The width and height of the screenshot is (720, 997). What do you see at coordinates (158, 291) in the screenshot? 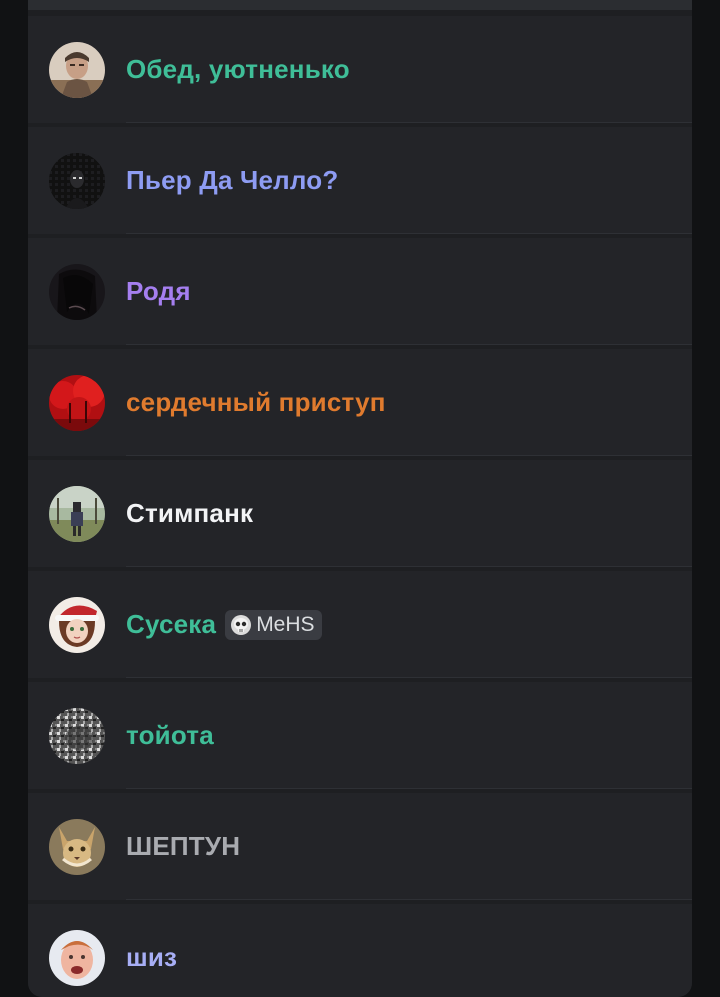
I see `member-name: Родя` at bounding box center [158, 291].